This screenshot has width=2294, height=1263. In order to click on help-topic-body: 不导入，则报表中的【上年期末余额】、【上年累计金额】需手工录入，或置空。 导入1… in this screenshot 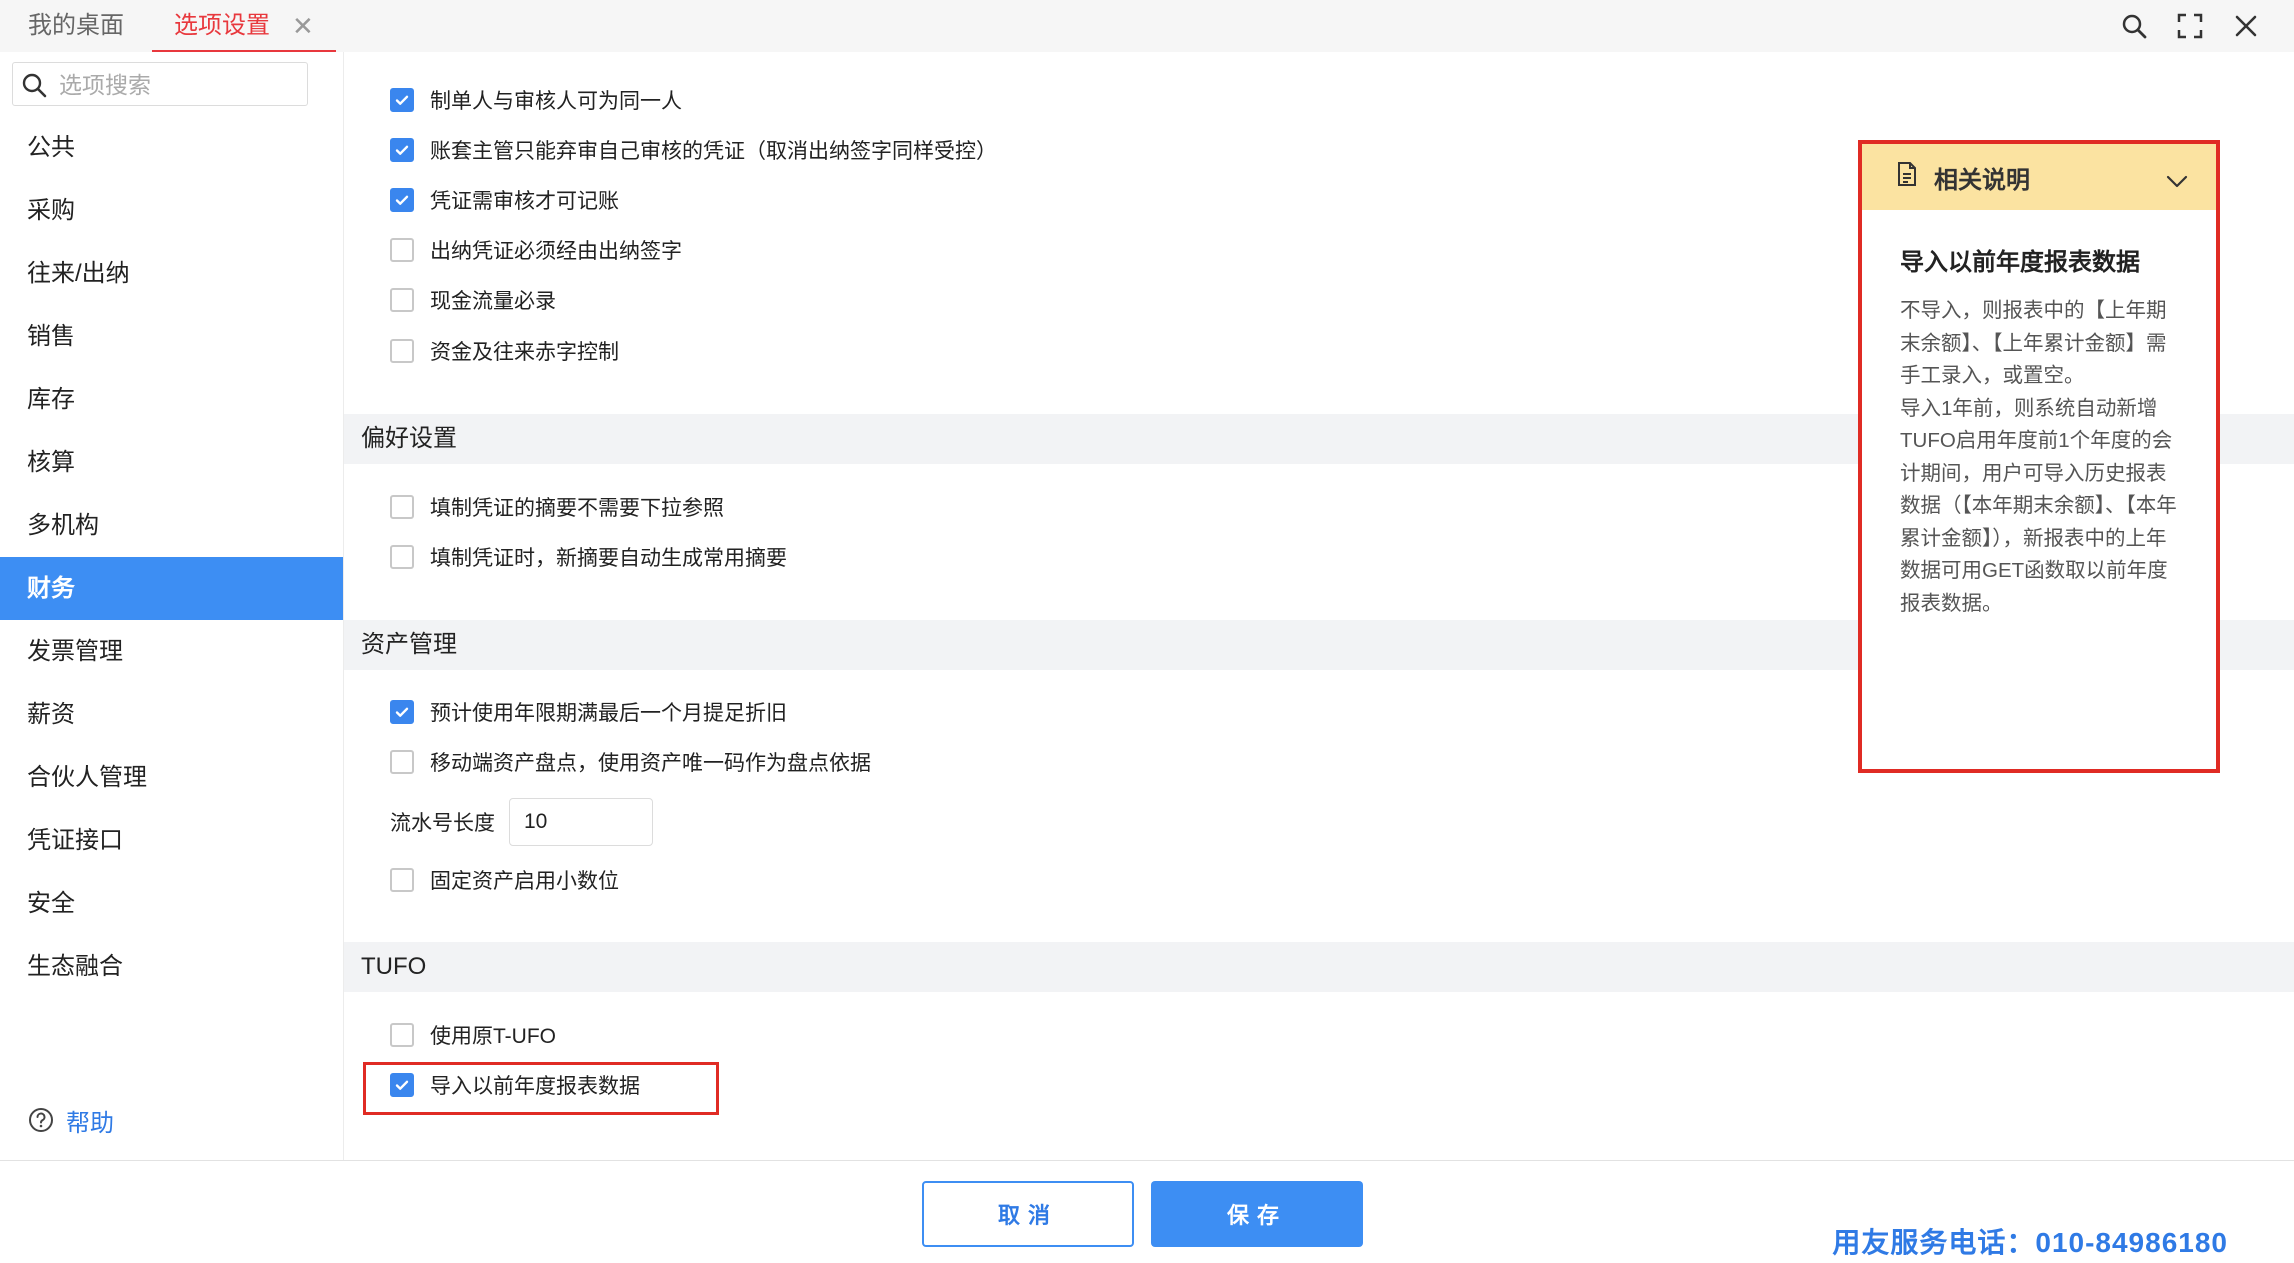, I will do `click(2038, 457)`.